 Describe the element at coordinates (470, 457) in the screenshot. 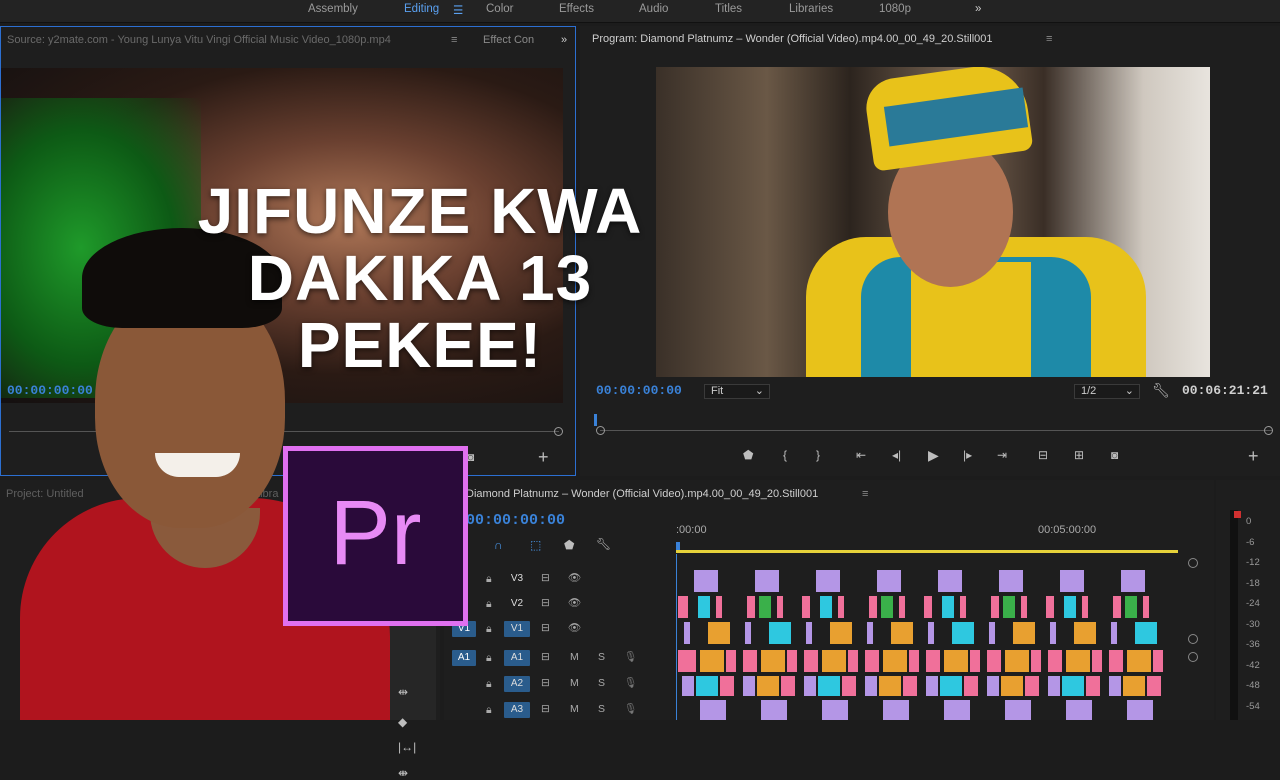

I see `source-export-frame-icon: ◙` at that location.